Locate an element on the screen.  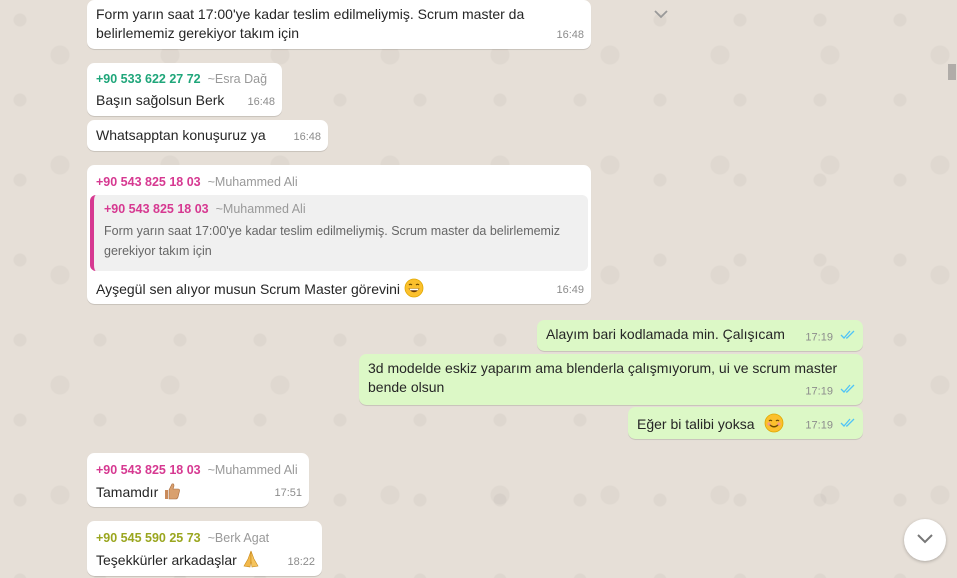
message-text: Başın sağolsun Berk is located at coordinates (160, 100).